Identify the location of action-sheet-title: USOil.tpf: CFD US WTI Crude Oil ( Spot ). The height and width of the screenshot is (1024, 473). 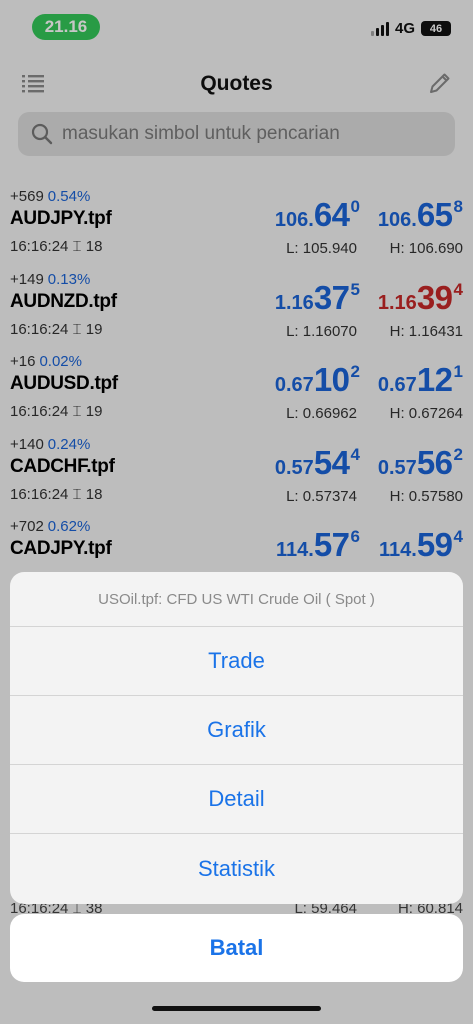
(236, 599).